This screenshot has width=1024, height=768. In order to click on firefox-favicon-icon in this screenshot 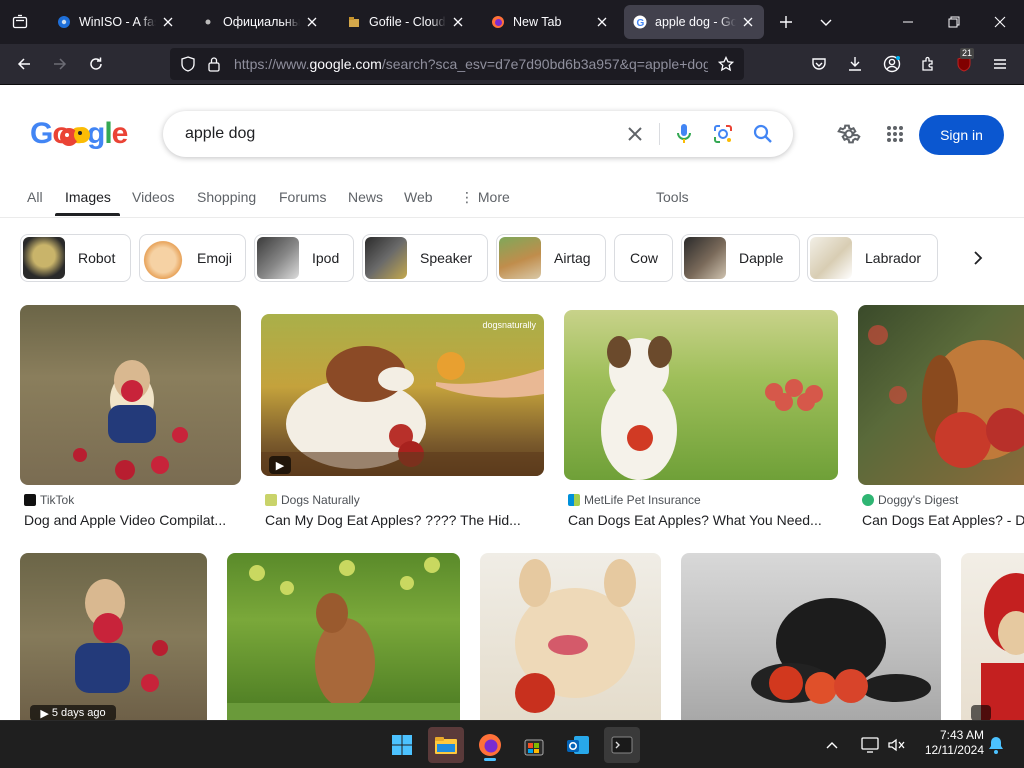, I will do `click(498, 22)`.